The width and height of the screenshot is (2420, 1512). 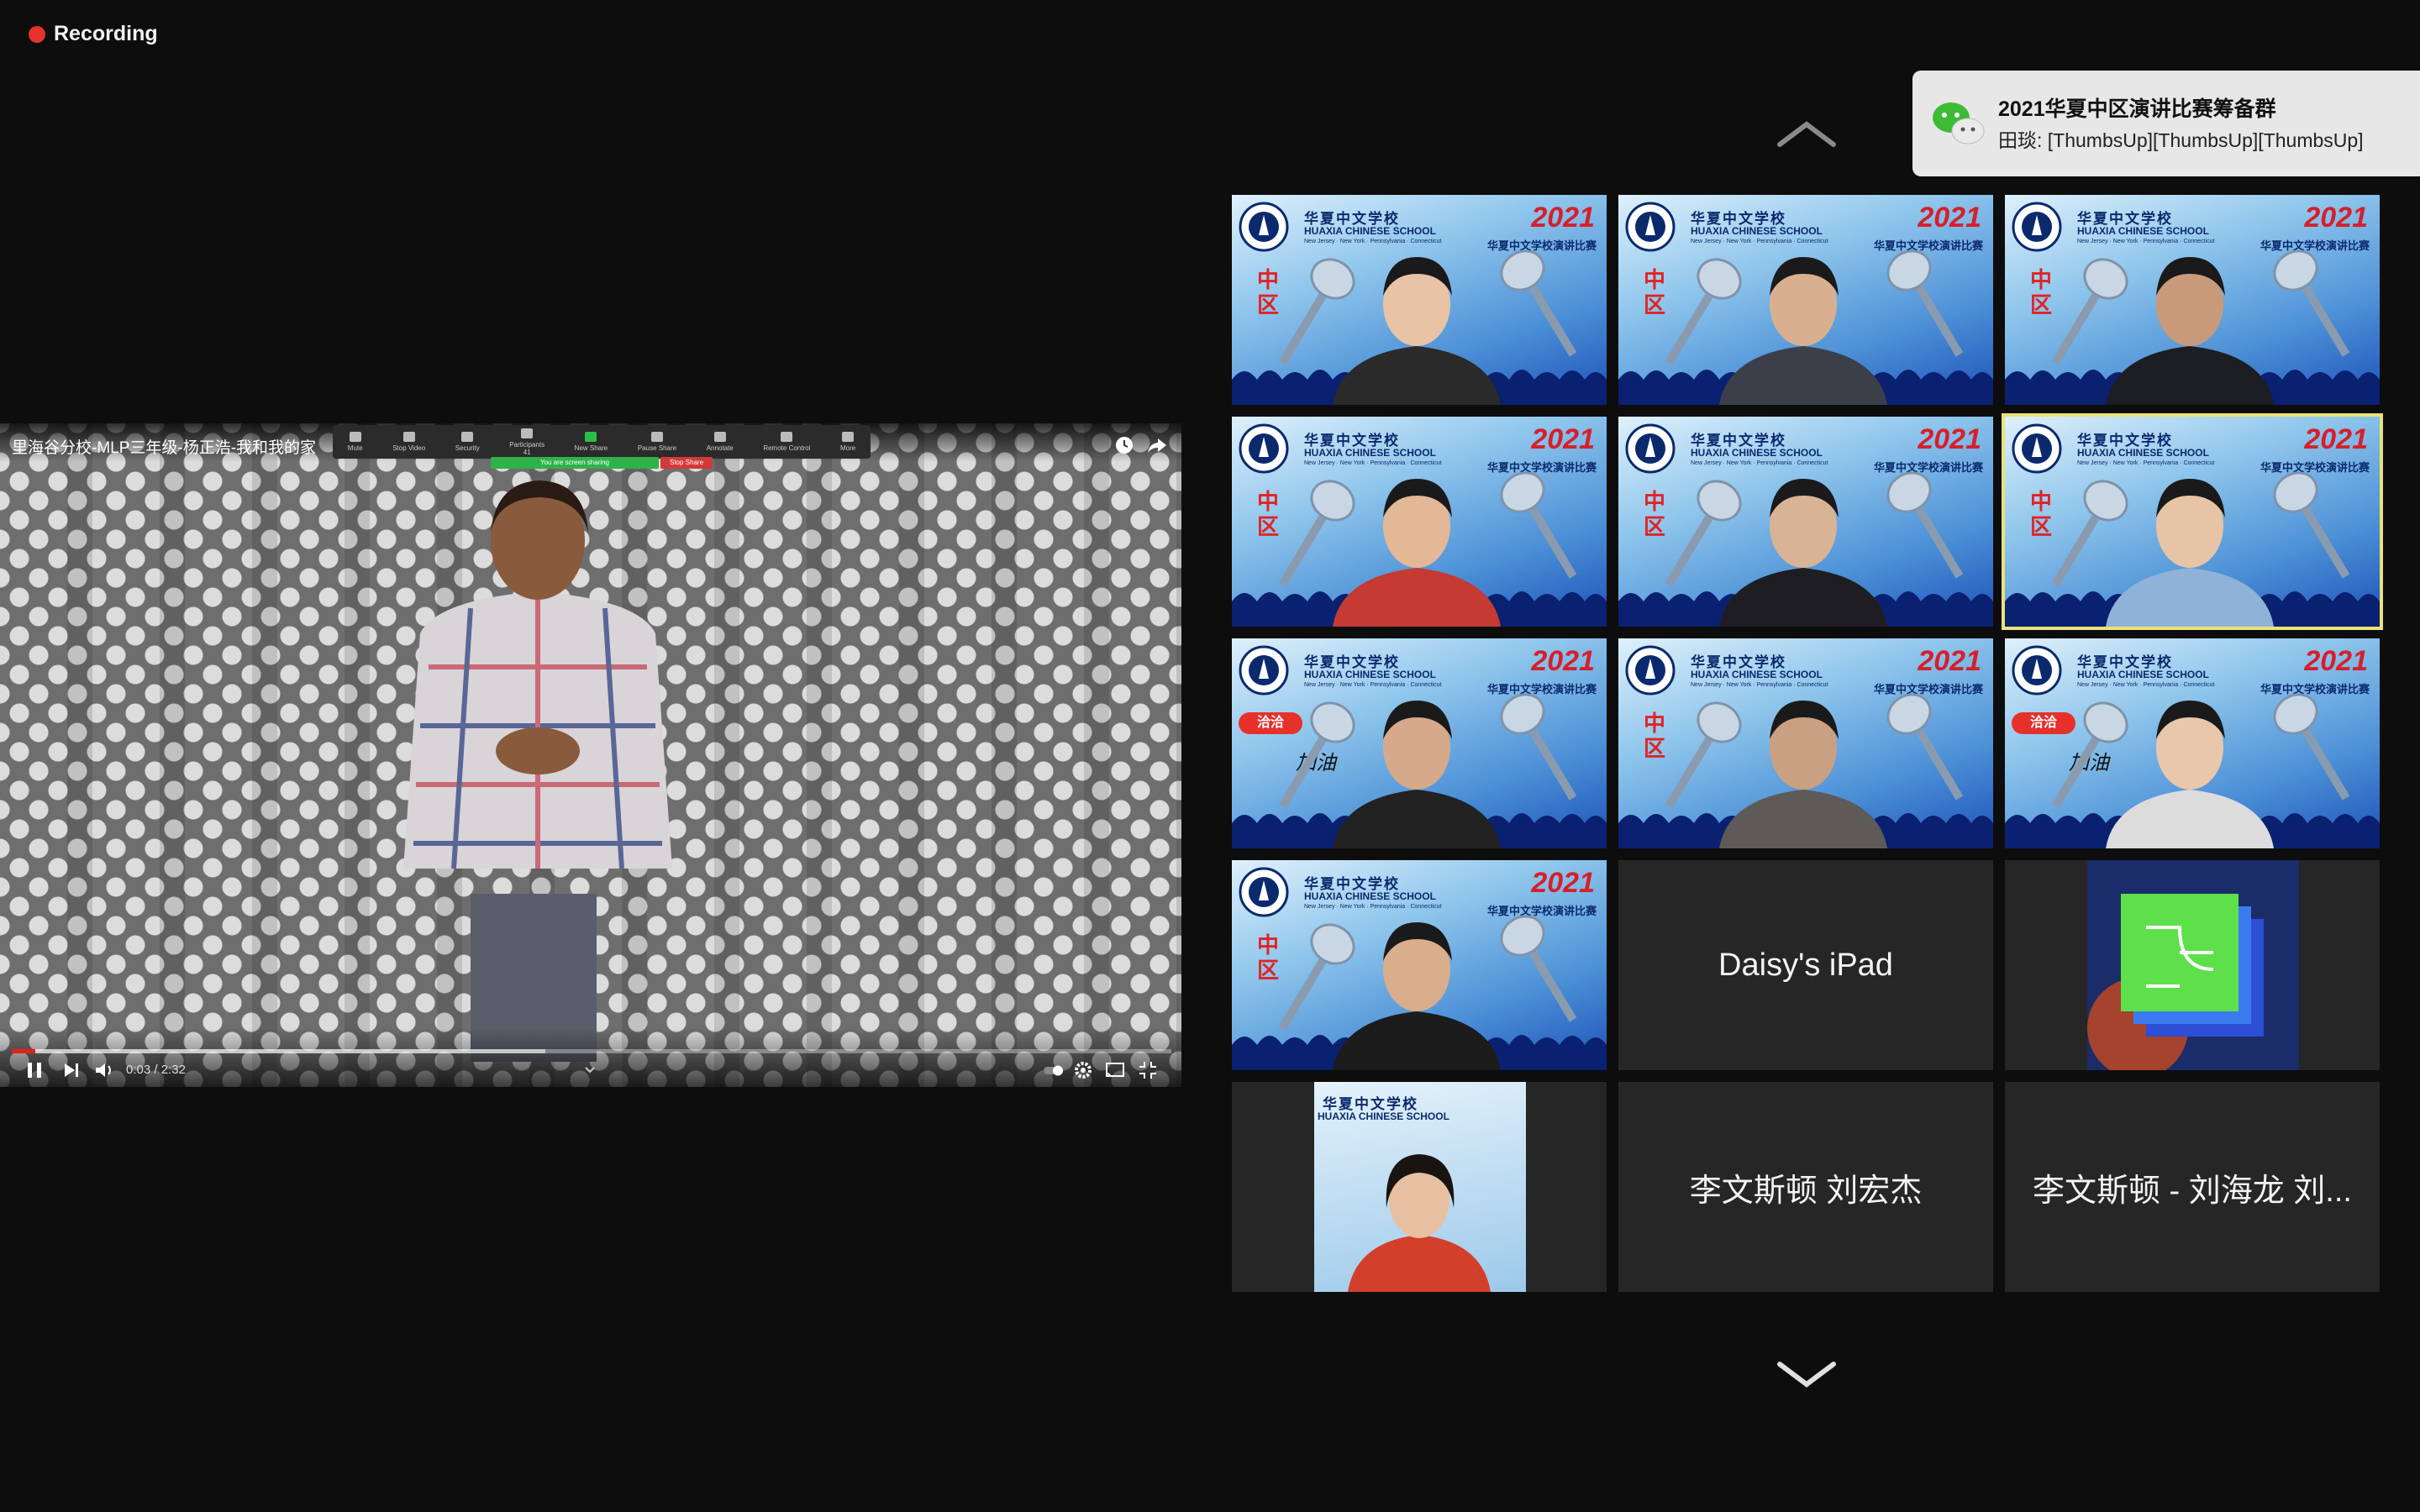 What do you see at coordinates (1157, 445) in the screenshot?
I see `share-arrow-icon` at bounding box center [1157, 445].